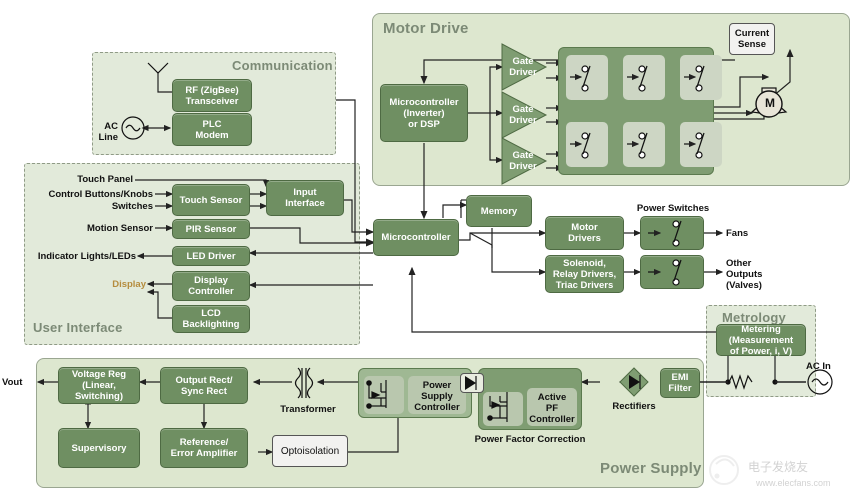 Image resolution: width=854 pixels, height=501 pixels. What do you see at coordinates (818, 366) in the screenshot?
I see `label-ac-in: AC In` at bounding box center [818, 366].